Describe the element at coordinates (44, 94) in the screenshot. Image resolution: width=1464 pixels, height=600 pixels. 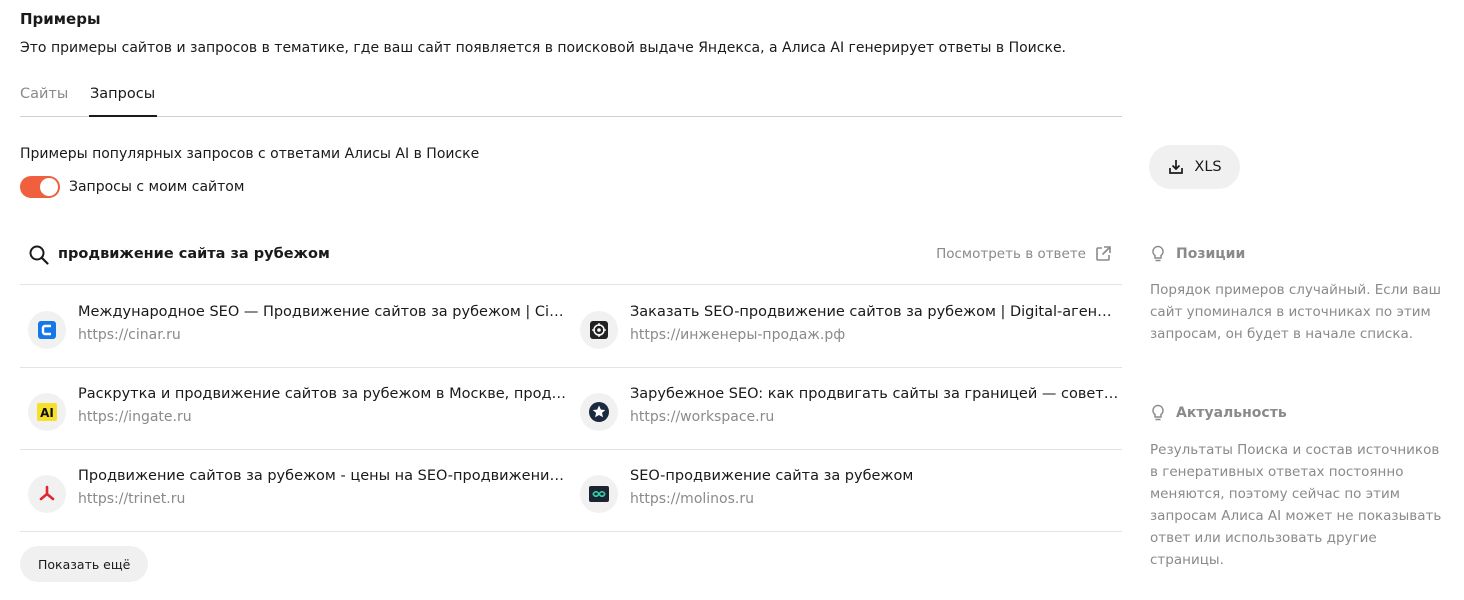
I see `tab-sites: Сайты` at that location.